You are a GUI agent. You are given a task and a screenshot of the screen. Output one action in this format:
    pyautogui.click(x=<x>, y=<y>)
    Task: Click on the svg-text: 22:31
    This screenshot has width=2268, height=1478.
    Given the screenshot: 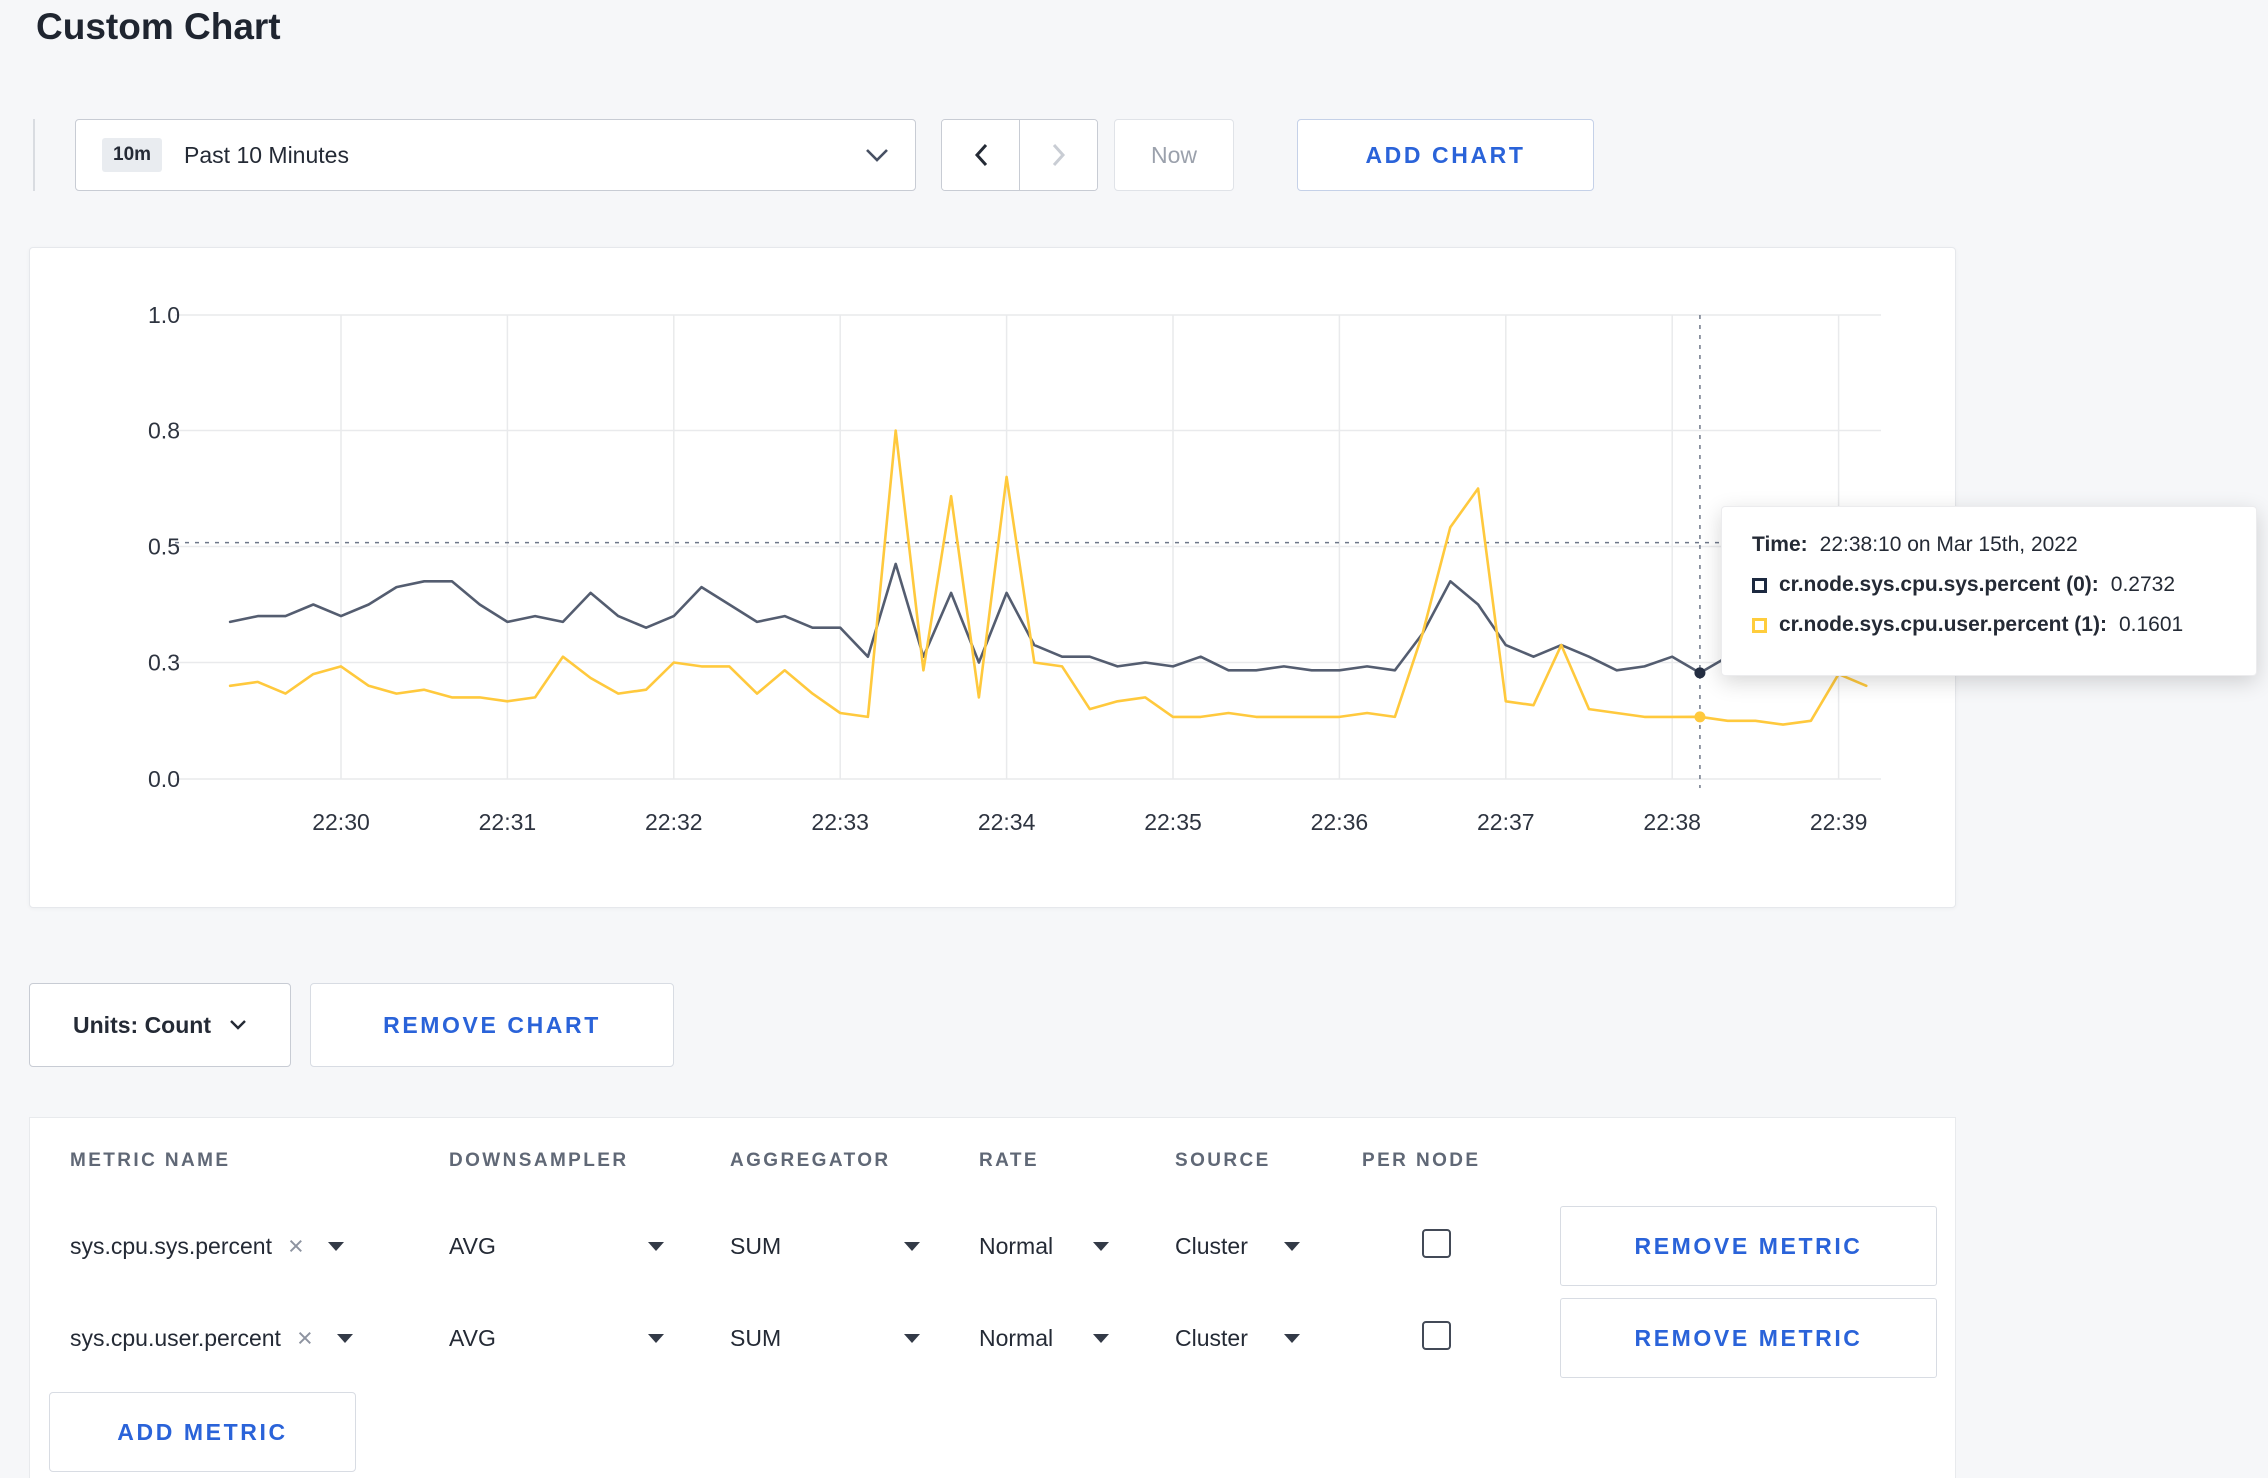 What is the action you would take?
    pyautogui.click(x=508, y=822)
    